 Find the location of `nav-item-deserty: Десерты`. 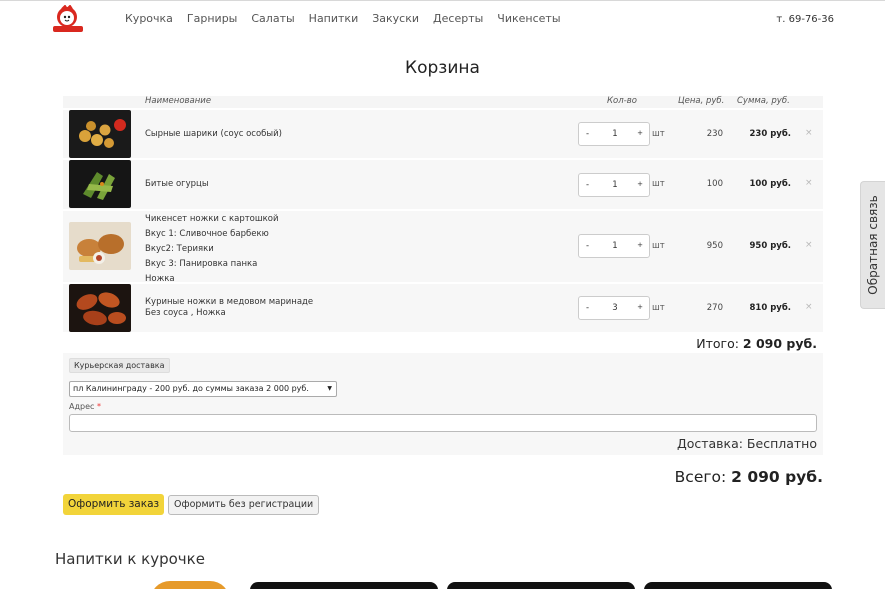

nav-item-deserty: Десерты is located at coordinates (458, 18).